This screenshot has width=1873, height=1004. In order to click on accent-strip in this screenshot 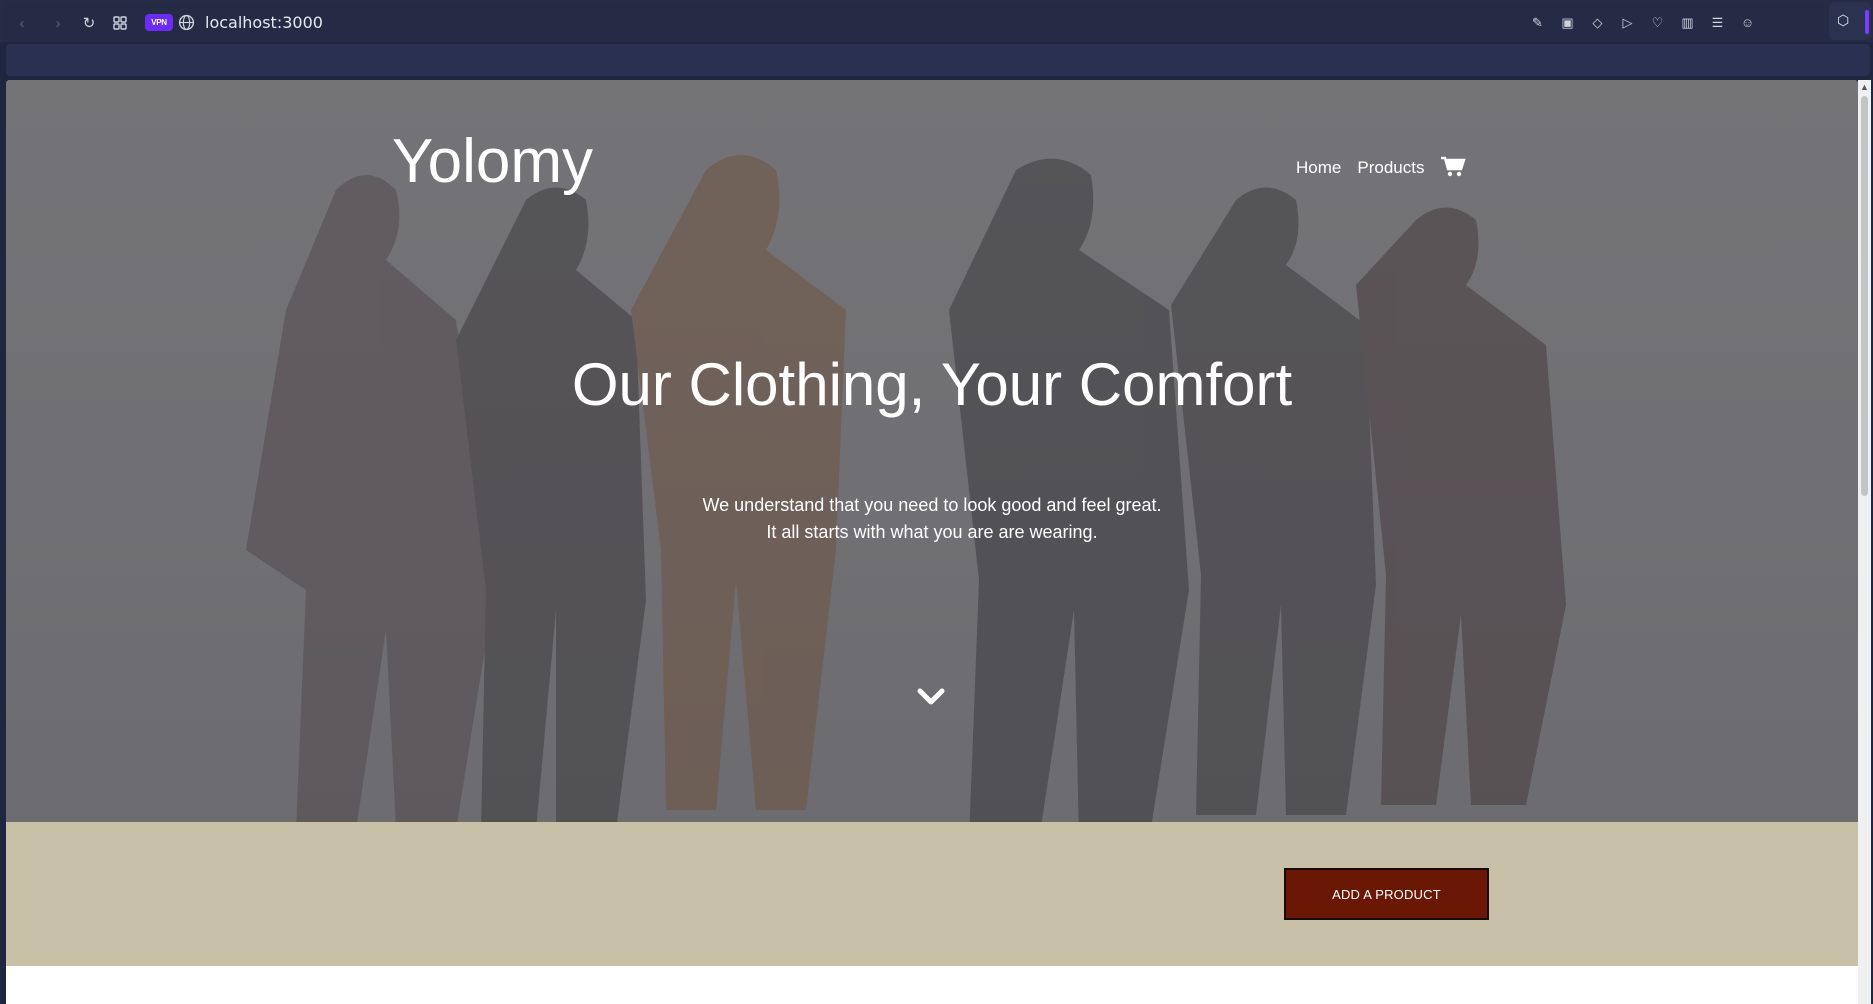, I will do `click(1867, 22)`.